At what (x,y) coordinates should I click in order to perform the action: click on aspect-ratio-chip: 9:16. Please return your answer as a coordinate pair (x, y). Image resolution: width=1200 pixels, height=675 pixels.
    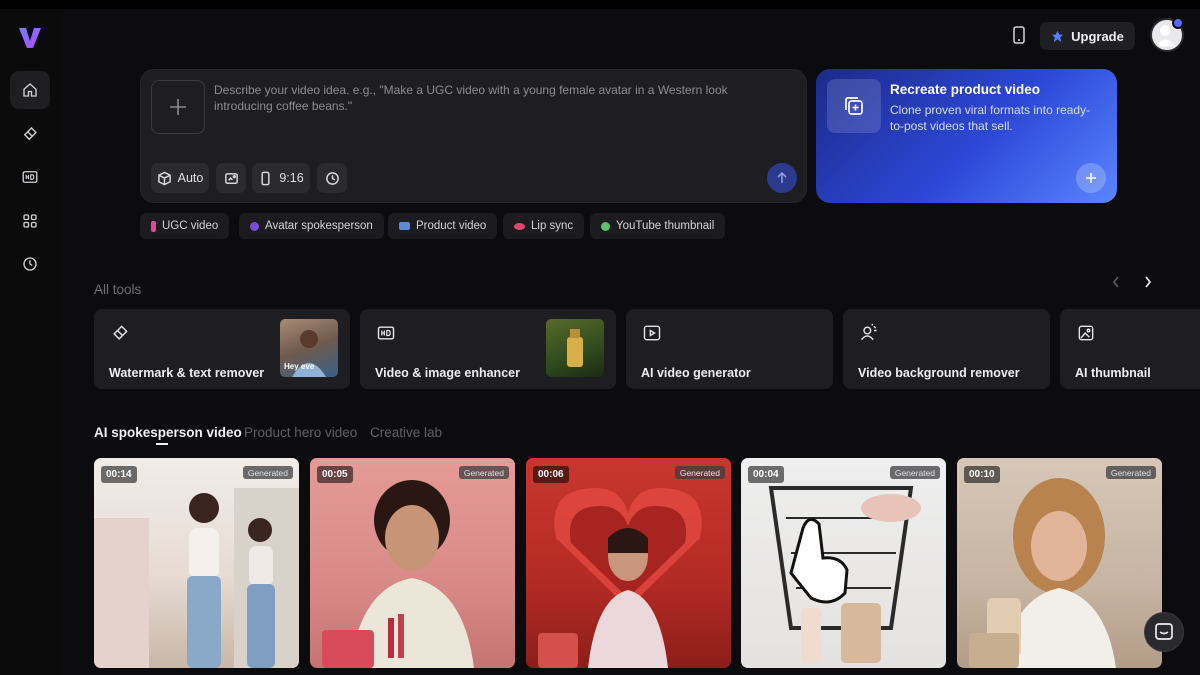
    Looking at the image, I should click on (281, 178).